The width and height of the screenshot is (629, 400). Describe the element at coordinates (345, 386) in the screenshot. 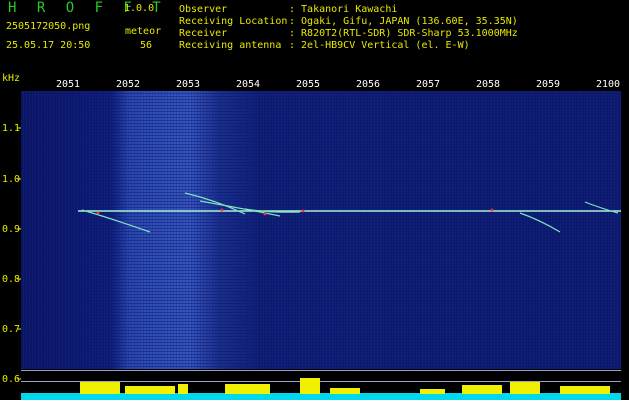

I see `band-bursts` at that location.